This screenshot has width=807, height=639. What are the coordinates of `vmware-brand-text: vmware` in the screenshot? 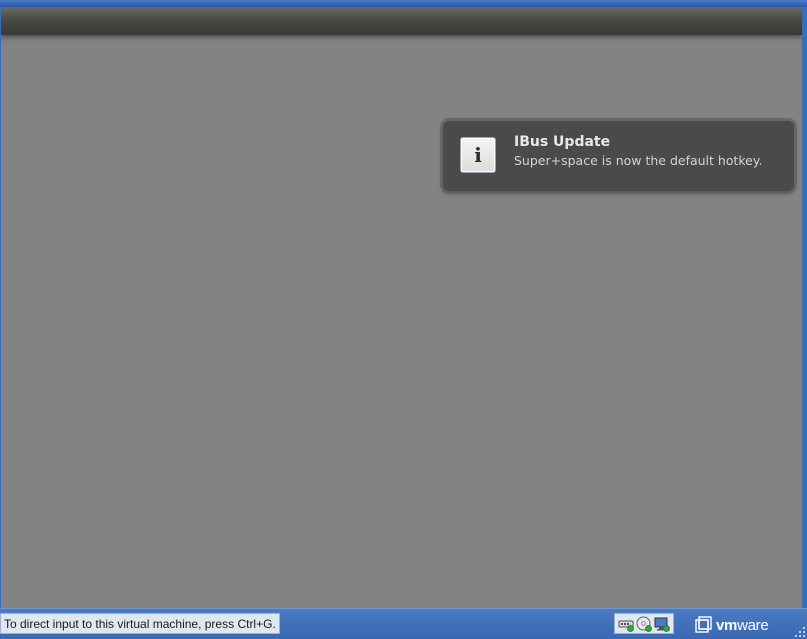 It's located at (742, 625).